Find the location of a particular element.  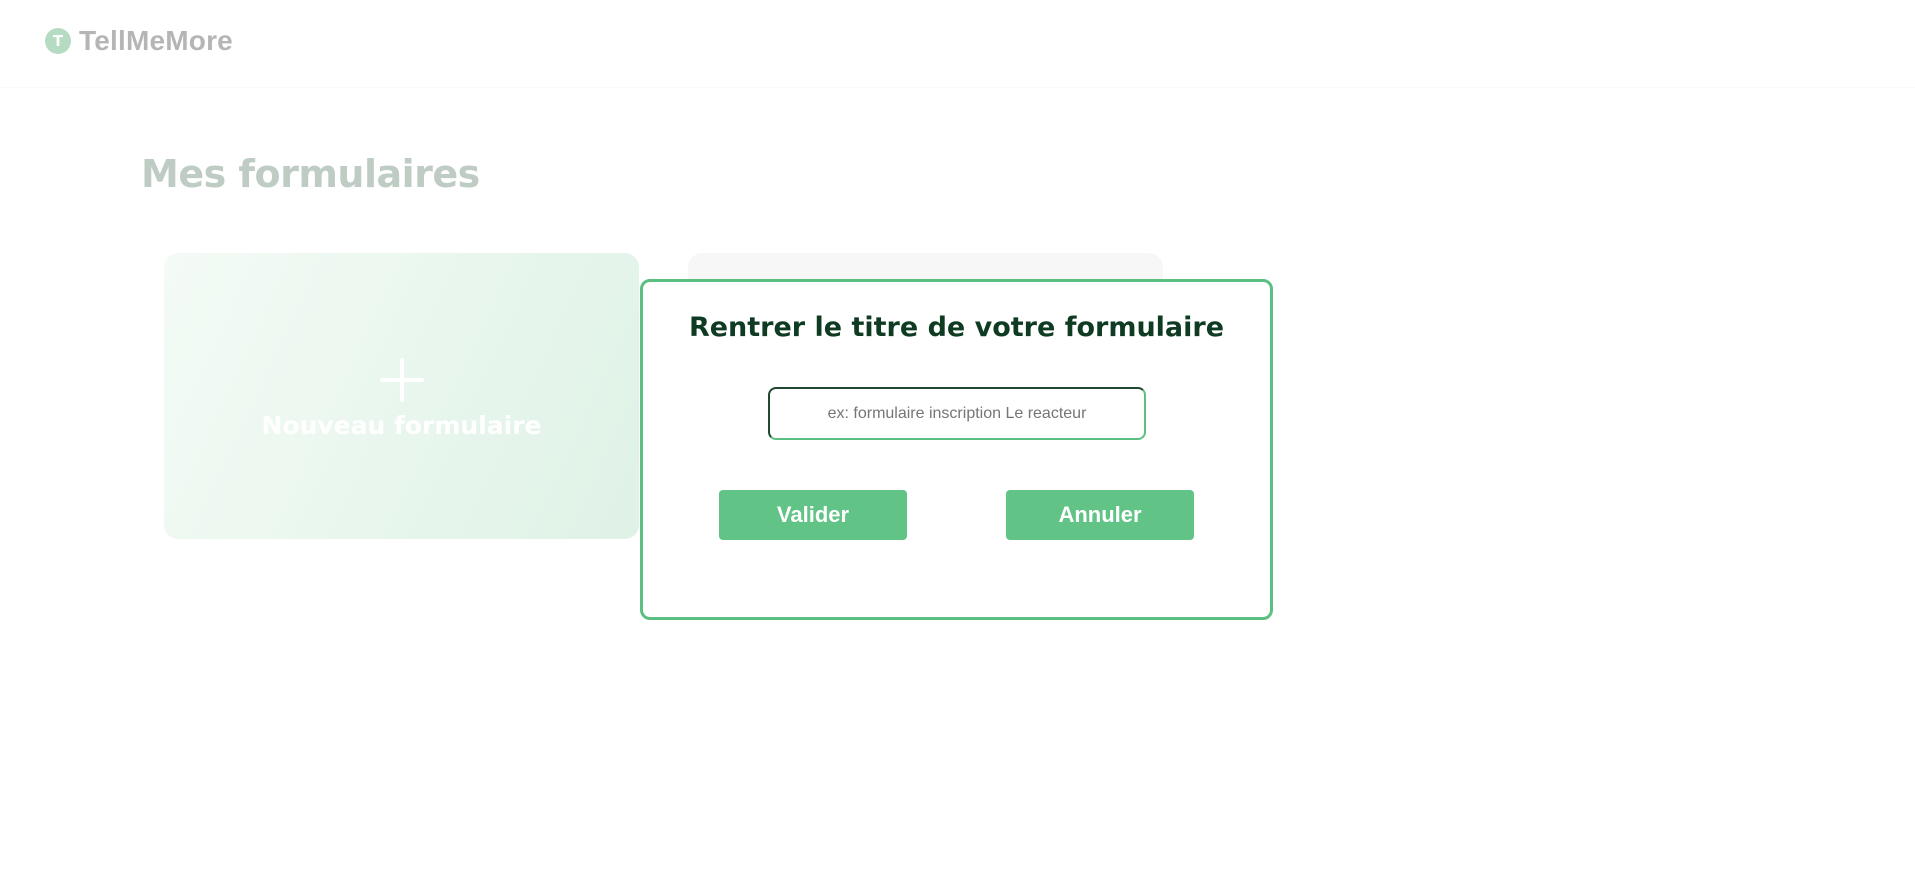

cancel-button: Annuler is located at coordinates (1100, 515).